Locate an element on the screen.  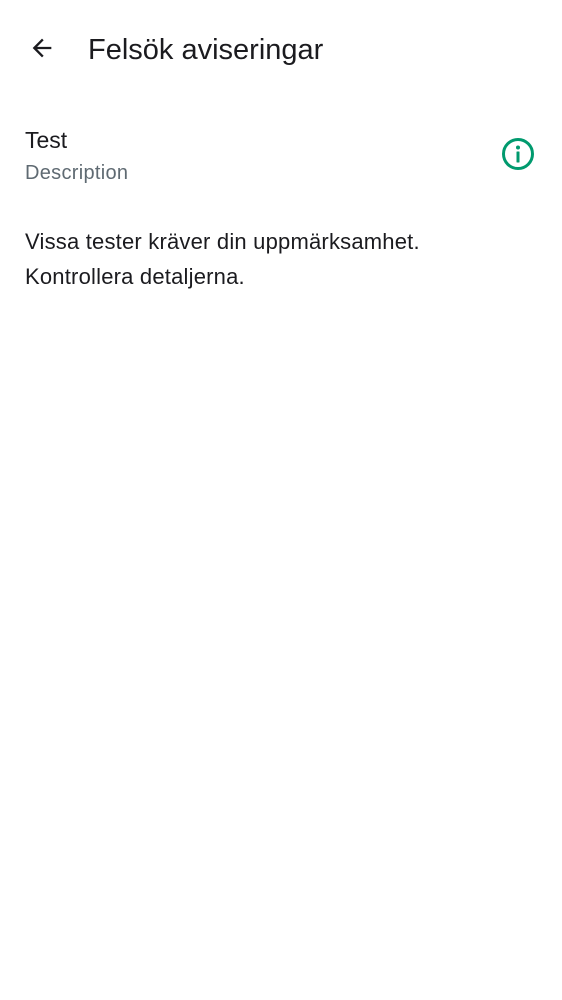
info-button is located at coordinates (518, 156).